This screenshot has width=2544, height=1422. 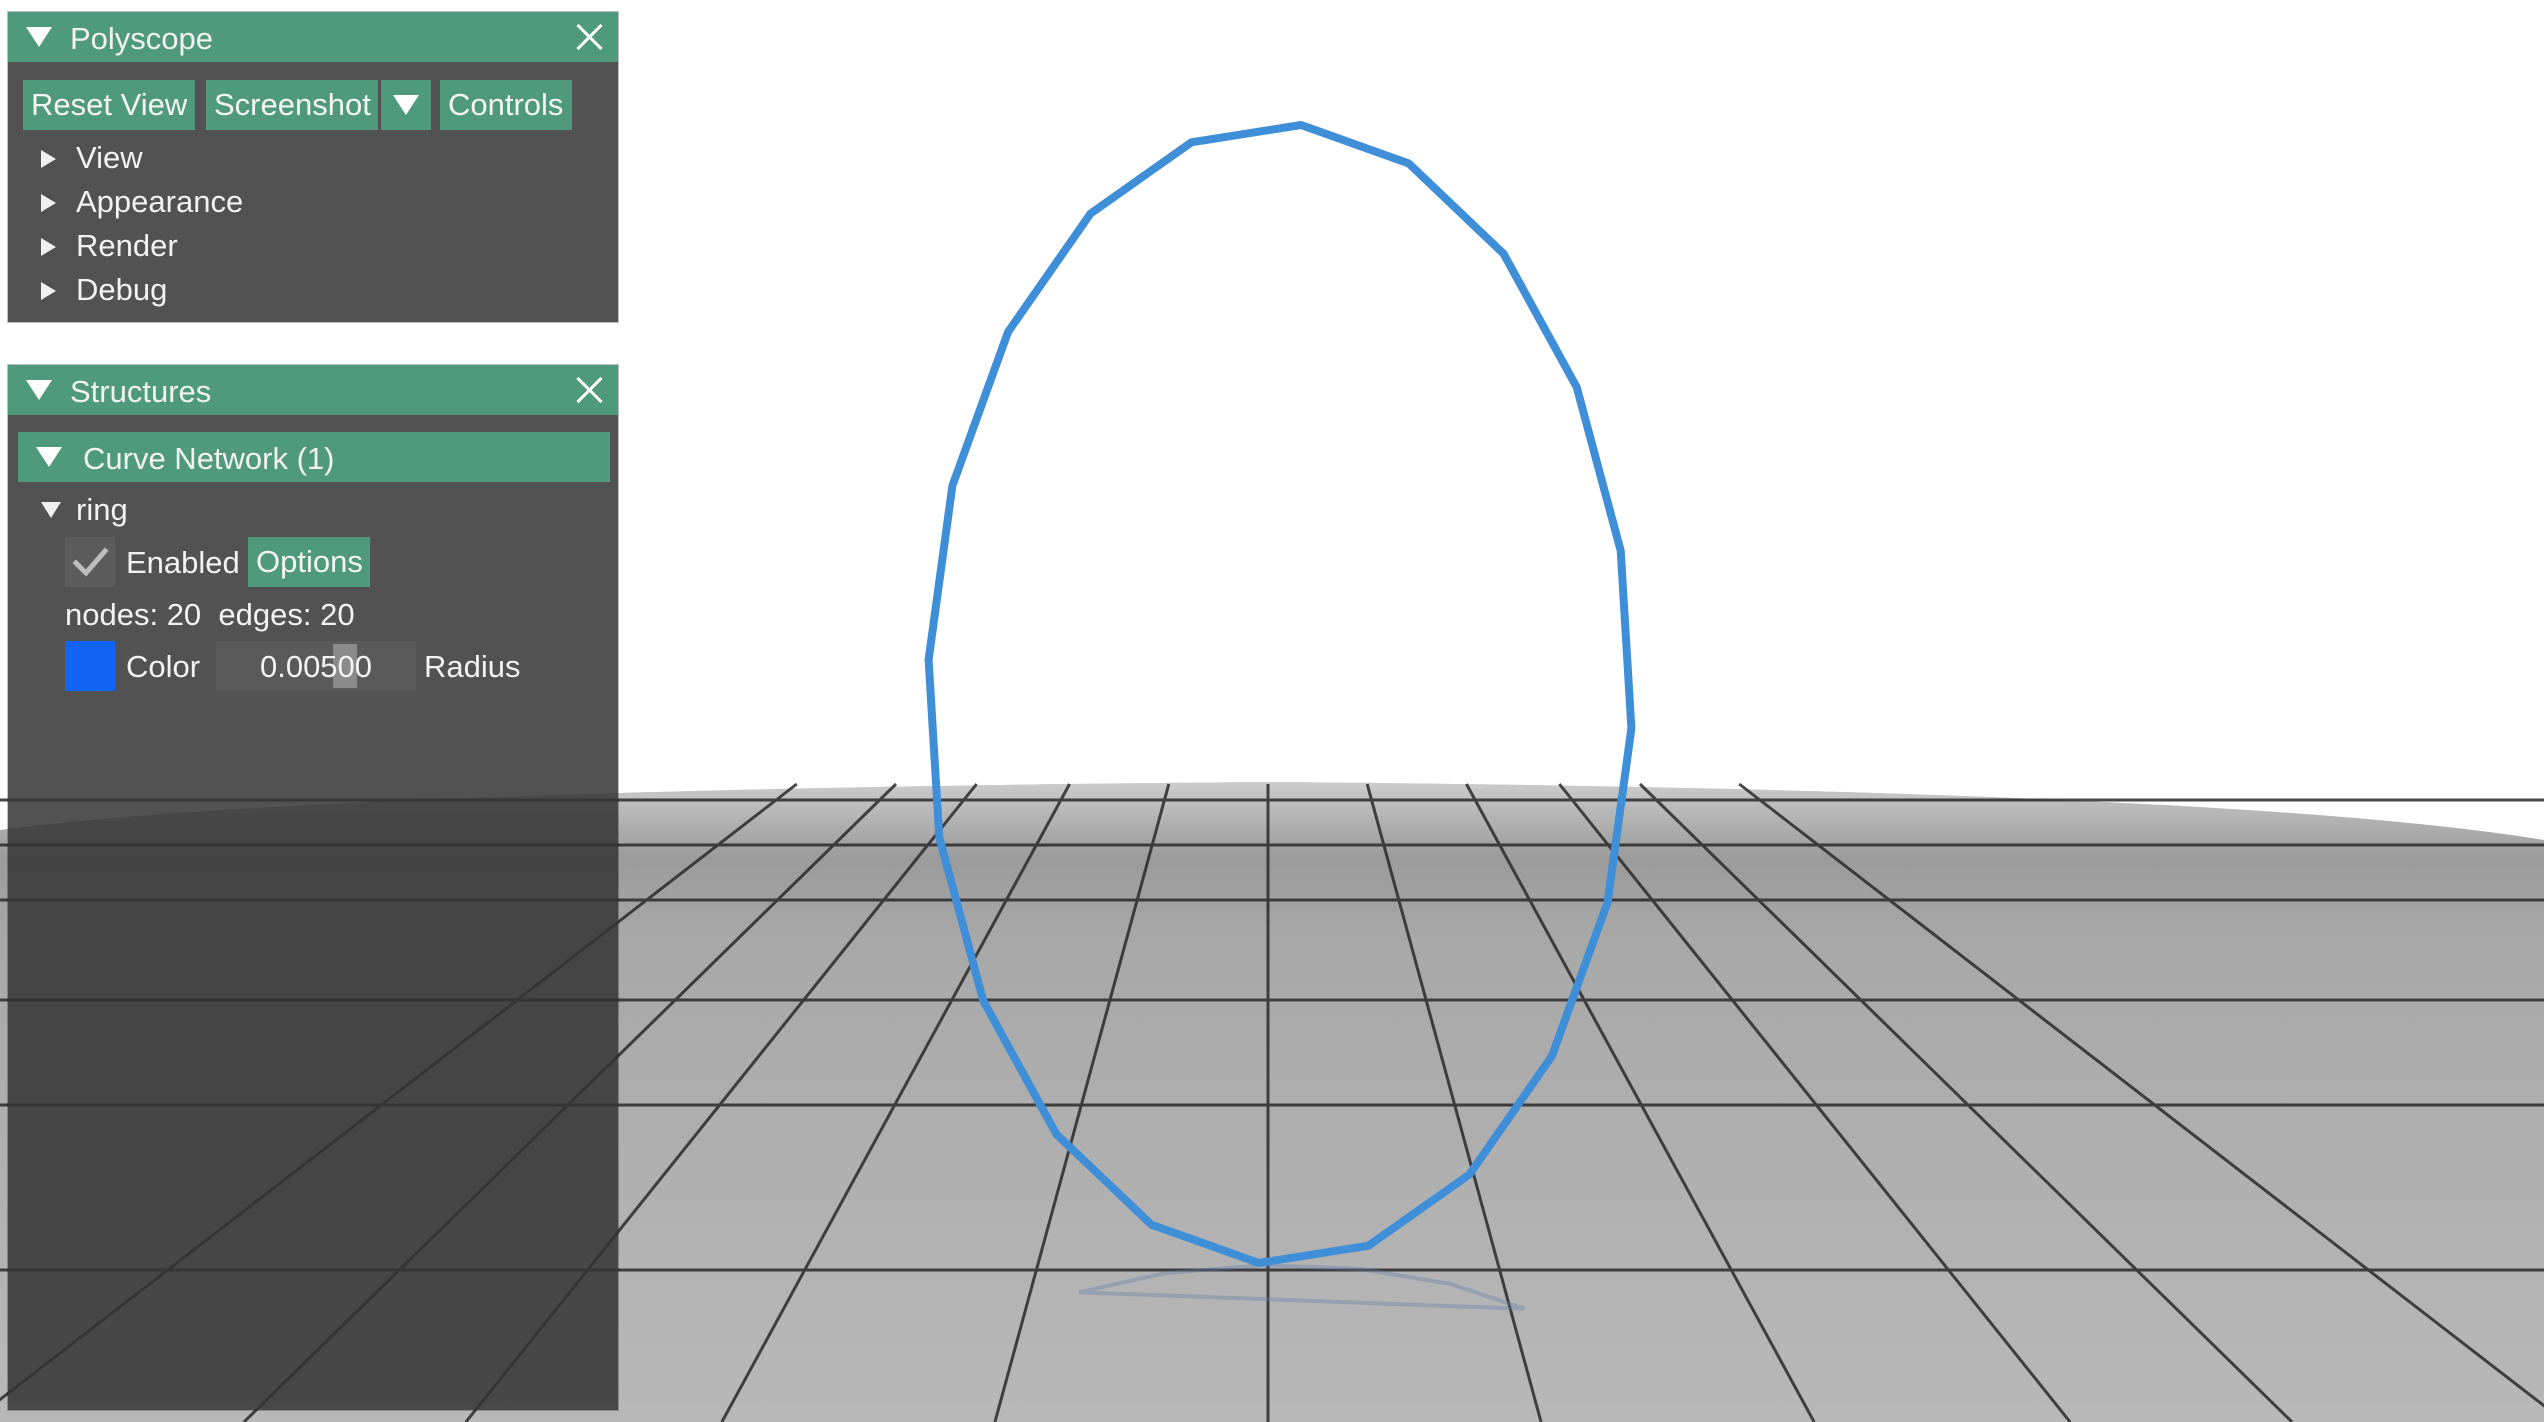 I want to click on radius-slider: 0.00500, so click(x=316, y=666).